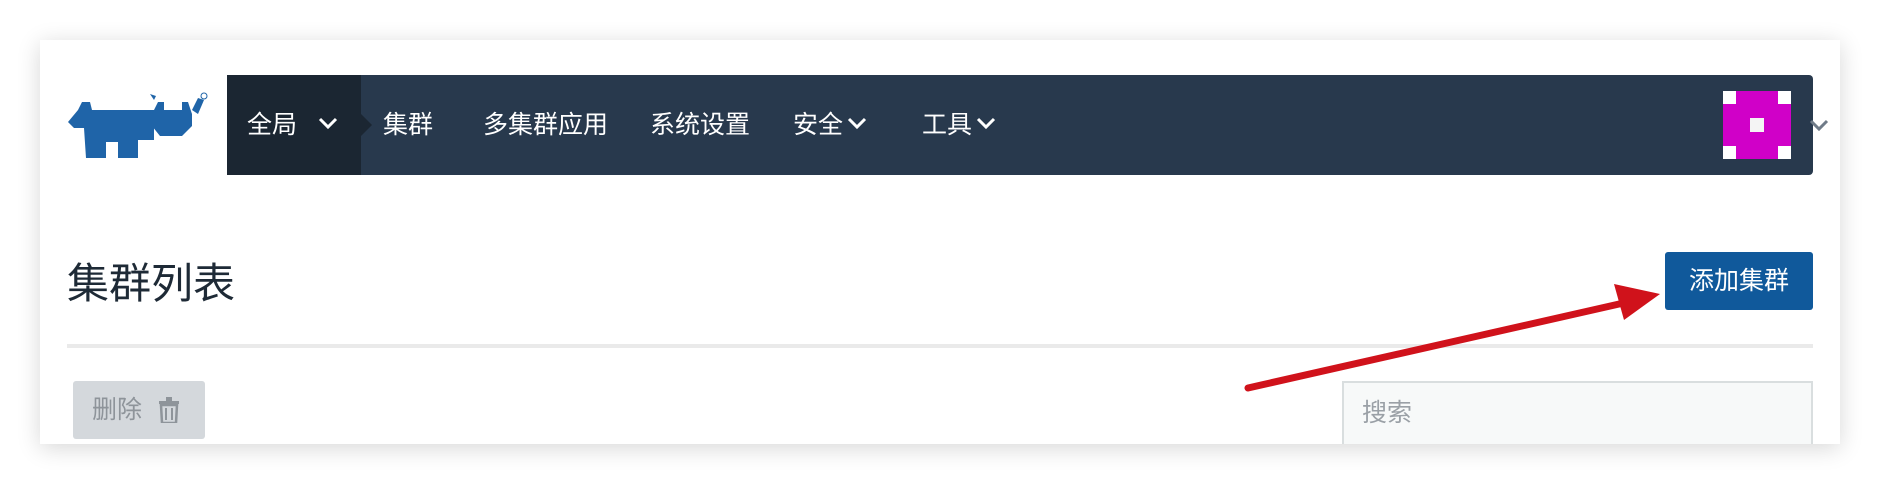 Image resolution: width=1880 pixels, height=484 pixels. I want to click on search-field, so click(1577, 412).